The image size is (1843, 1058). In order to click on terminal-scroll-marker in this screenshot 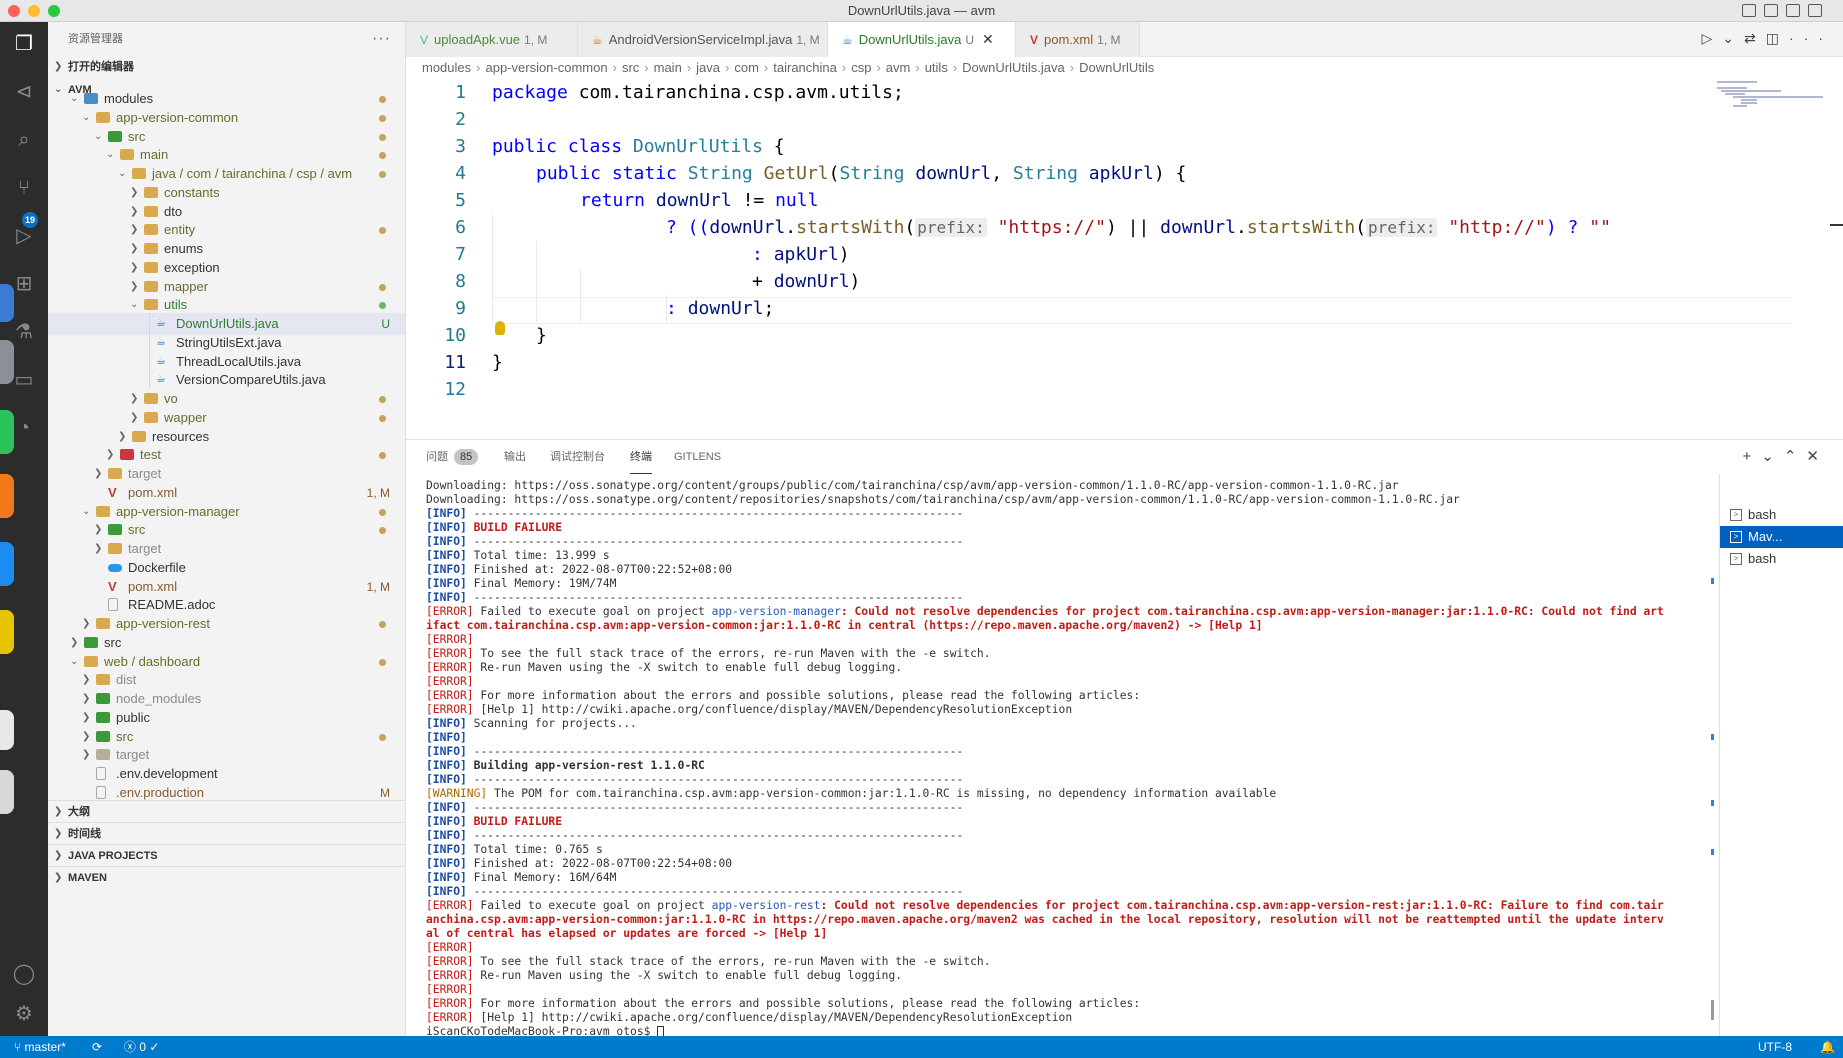, I will do `click(1712, 803)`.